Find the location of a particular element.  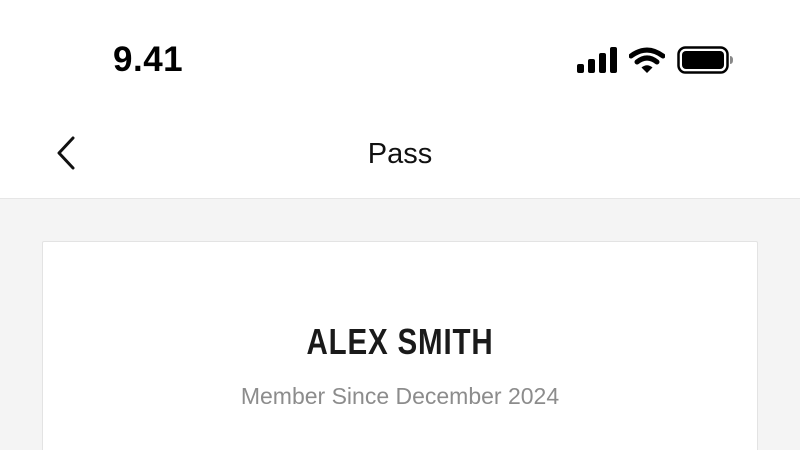

member-name: ALEX SMITH is located at coordinates (400, 341).